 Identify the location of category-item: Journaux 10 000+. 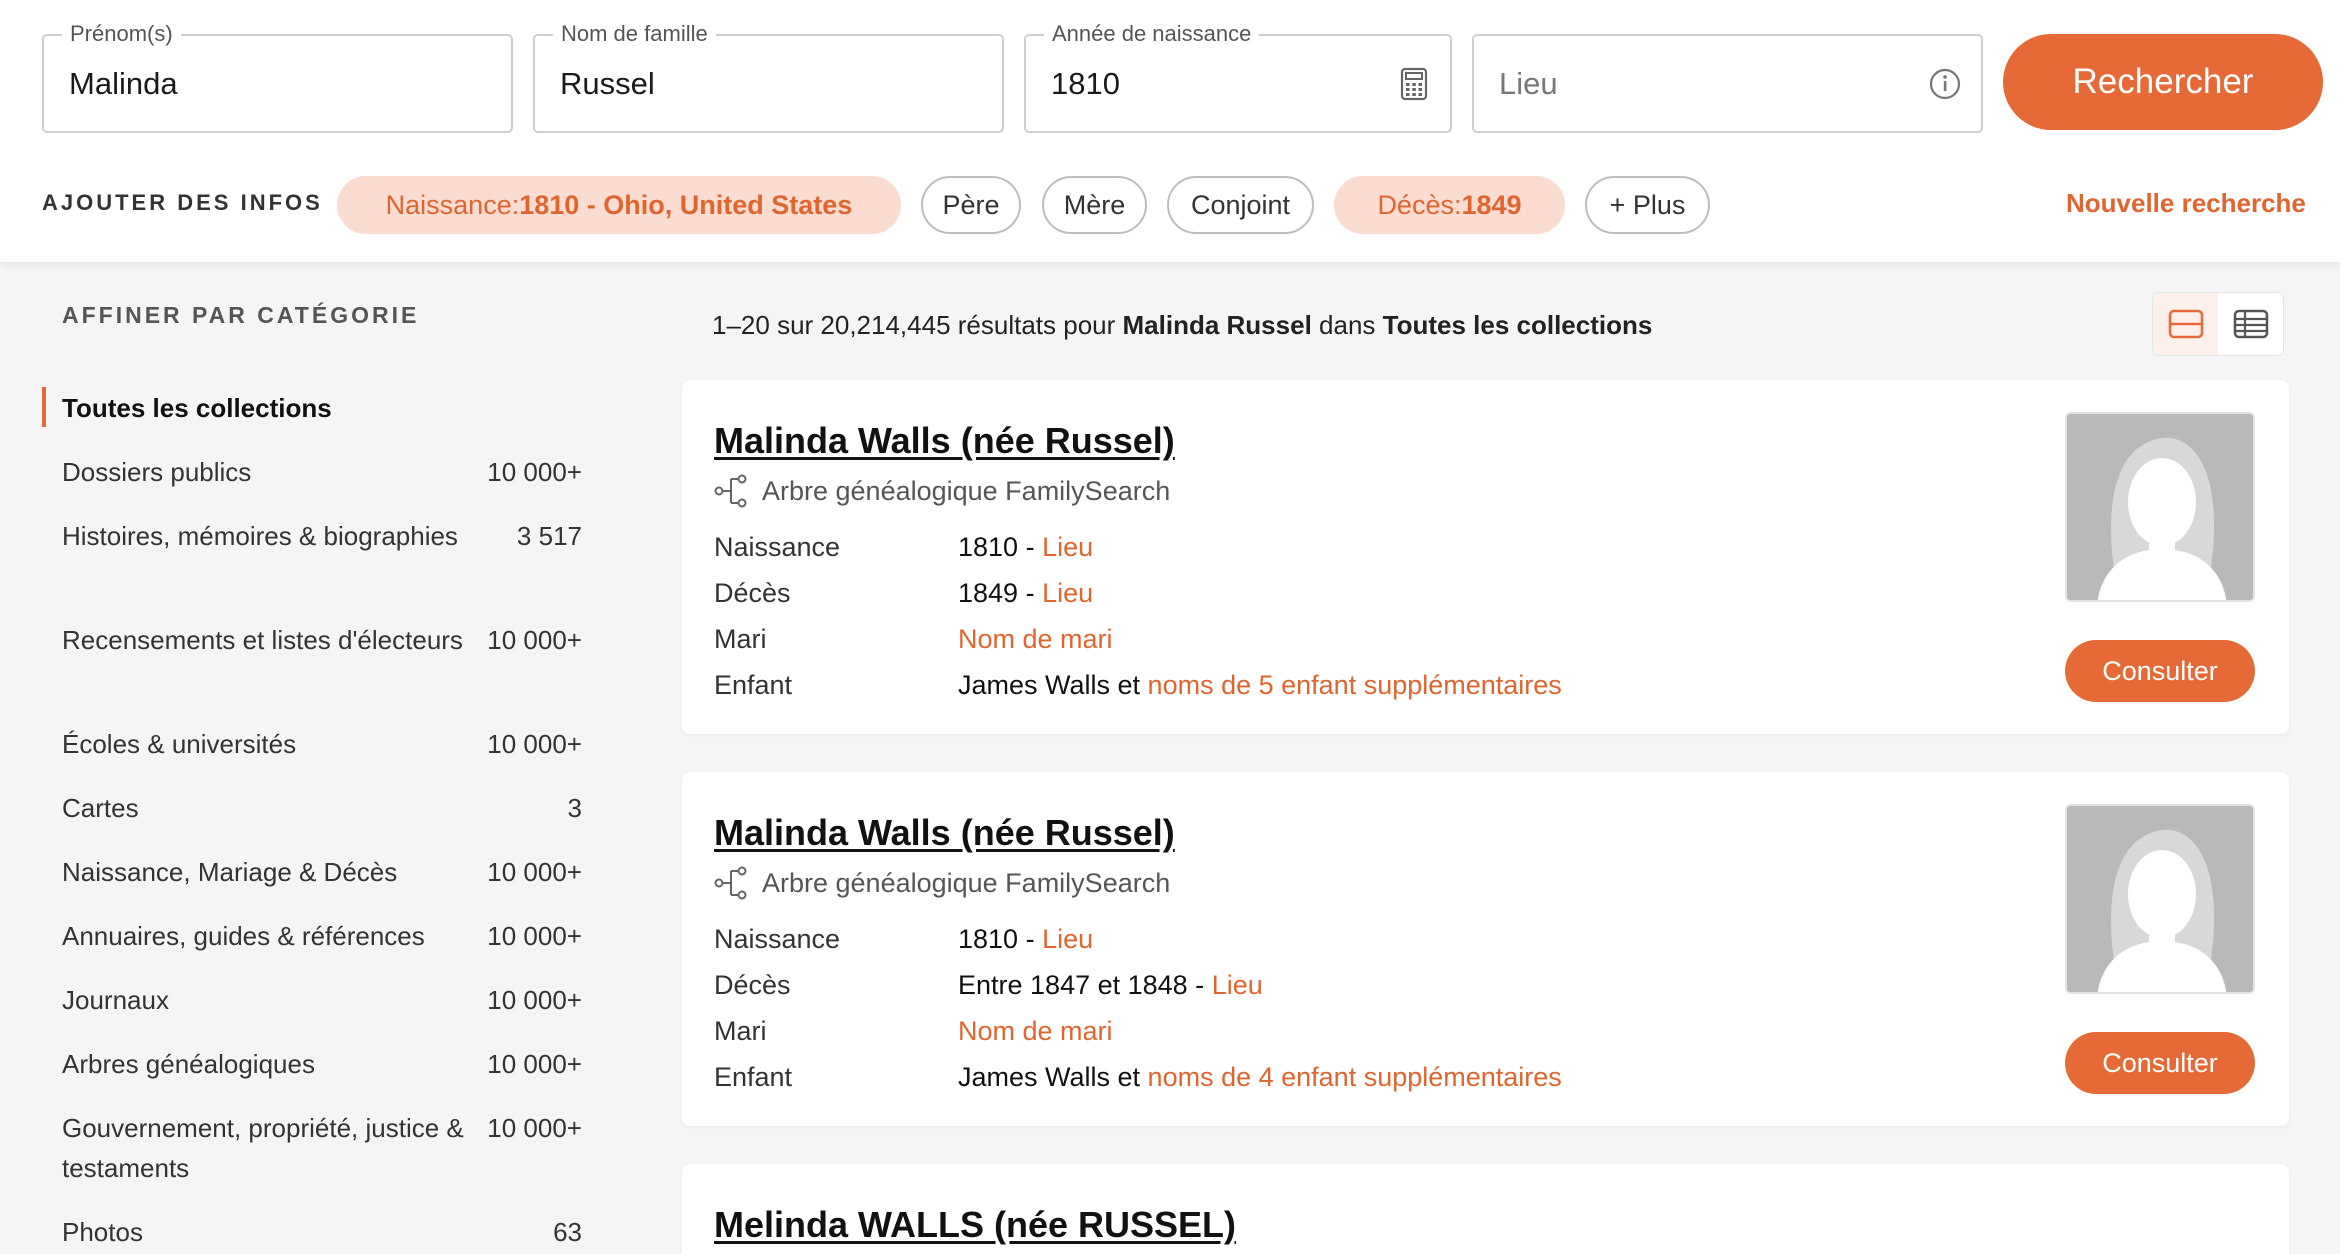
(322, 1000).